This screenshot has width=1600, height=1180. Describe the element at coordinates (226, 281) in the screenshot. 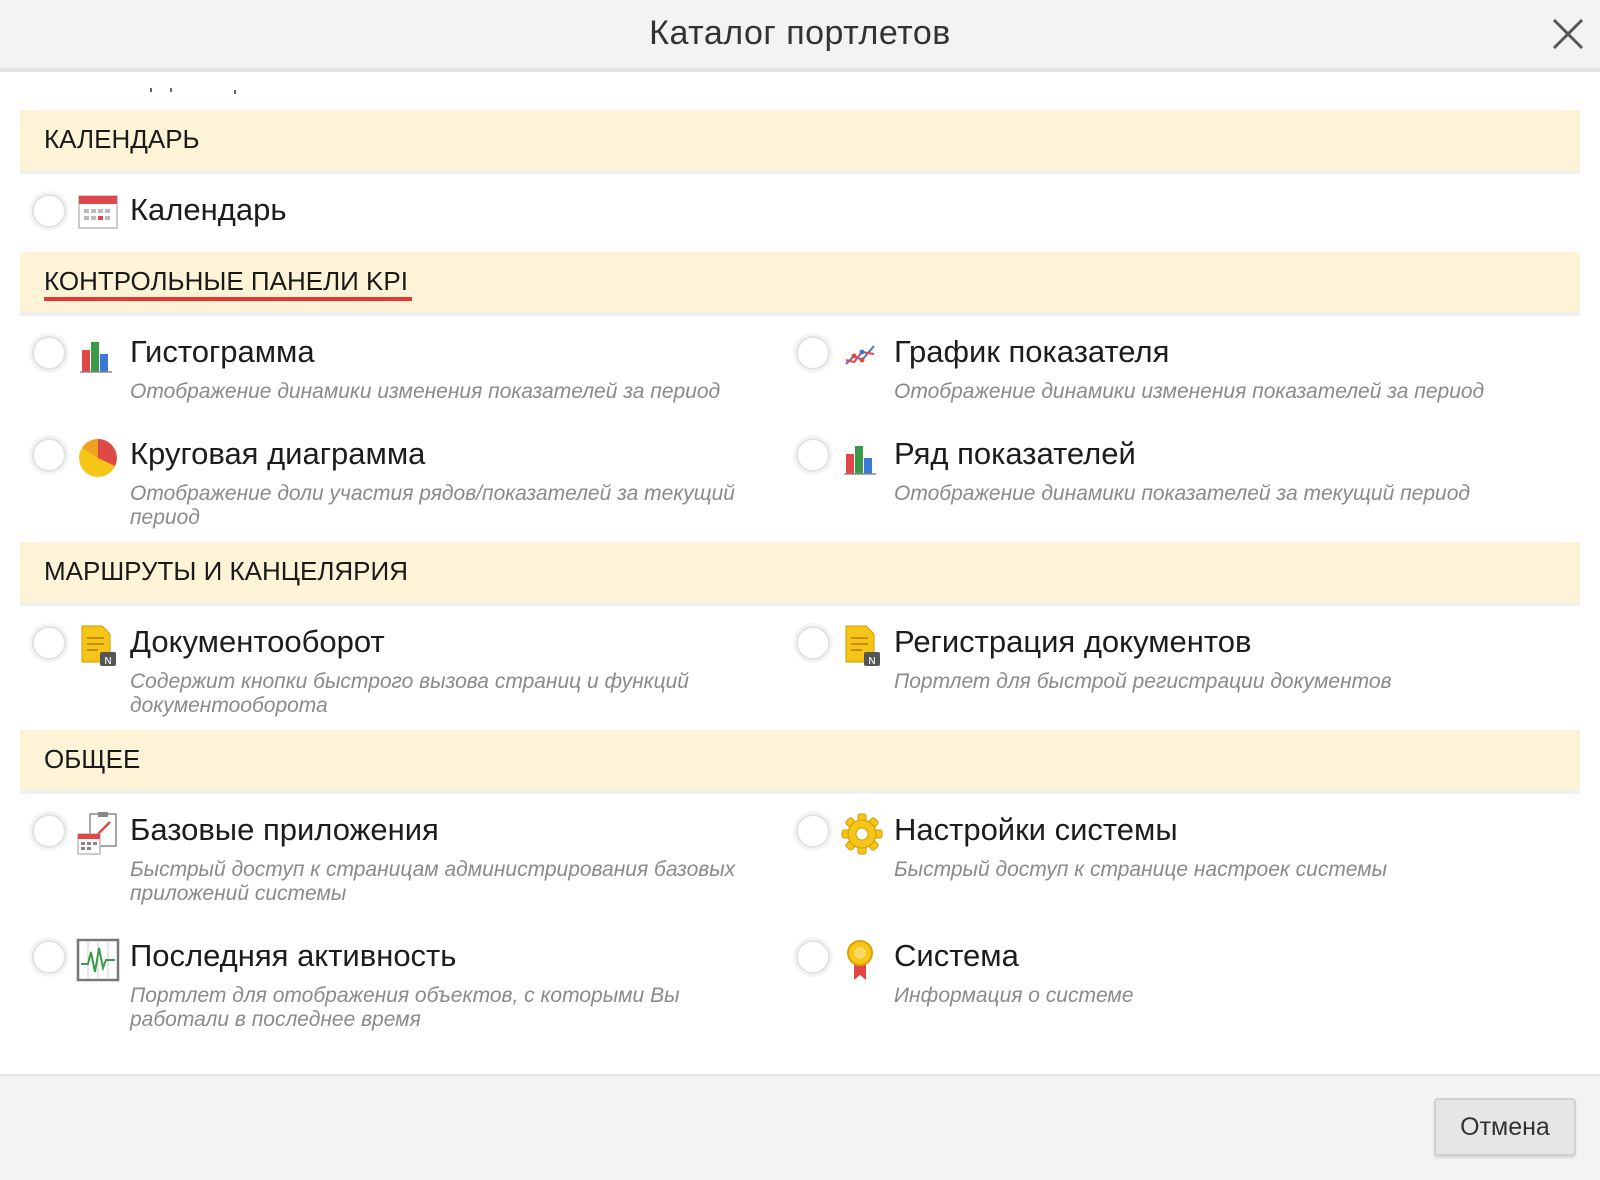

I see `section-title: КОНТРОЛЬНЫЕ ПАНЕЛИ KPI` at that location.